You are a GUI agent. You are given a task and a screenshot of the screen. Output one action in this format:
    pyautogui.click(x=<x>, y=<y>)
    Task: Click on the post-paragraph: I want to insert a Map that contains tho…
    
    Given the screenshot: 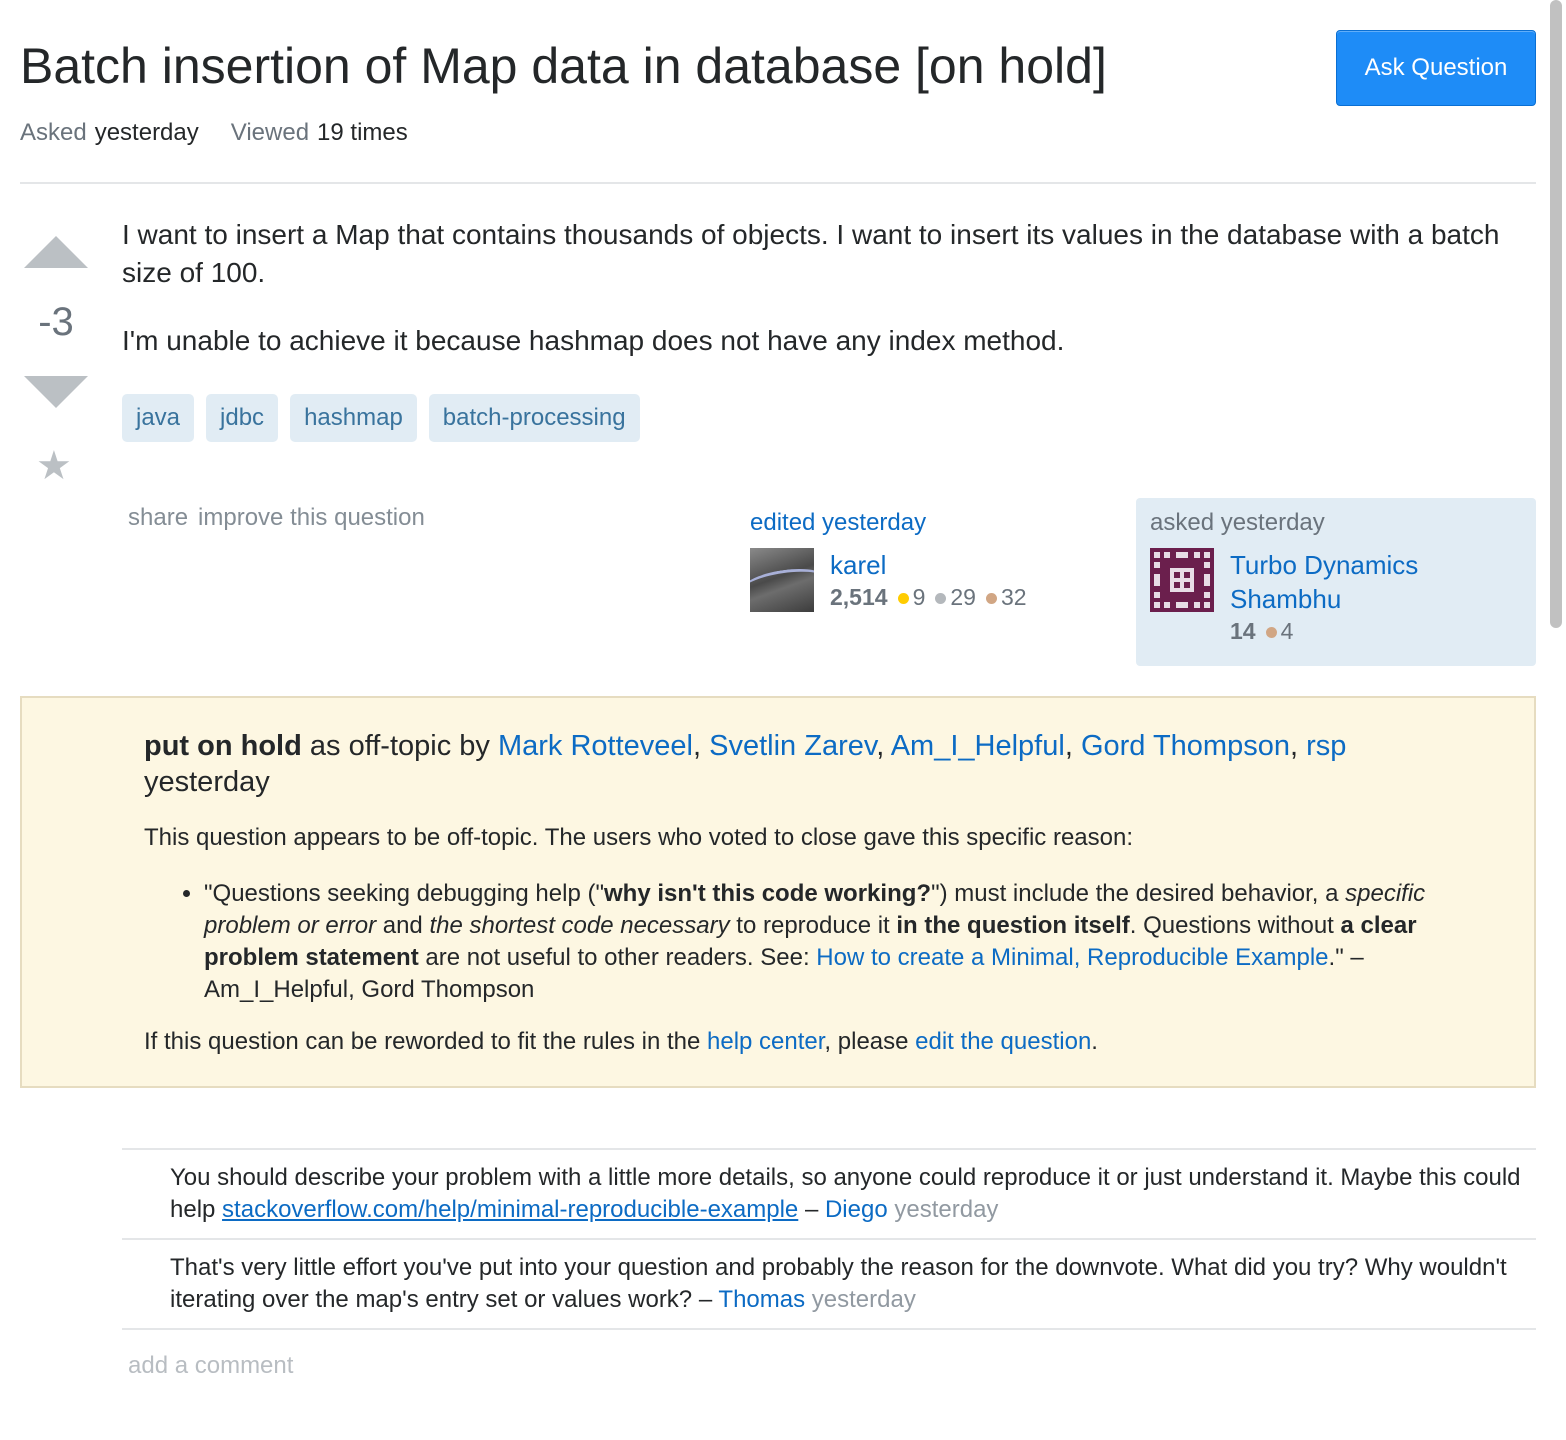 What is the action you would take?
    pyautogui.click(x=811, y=253)
    